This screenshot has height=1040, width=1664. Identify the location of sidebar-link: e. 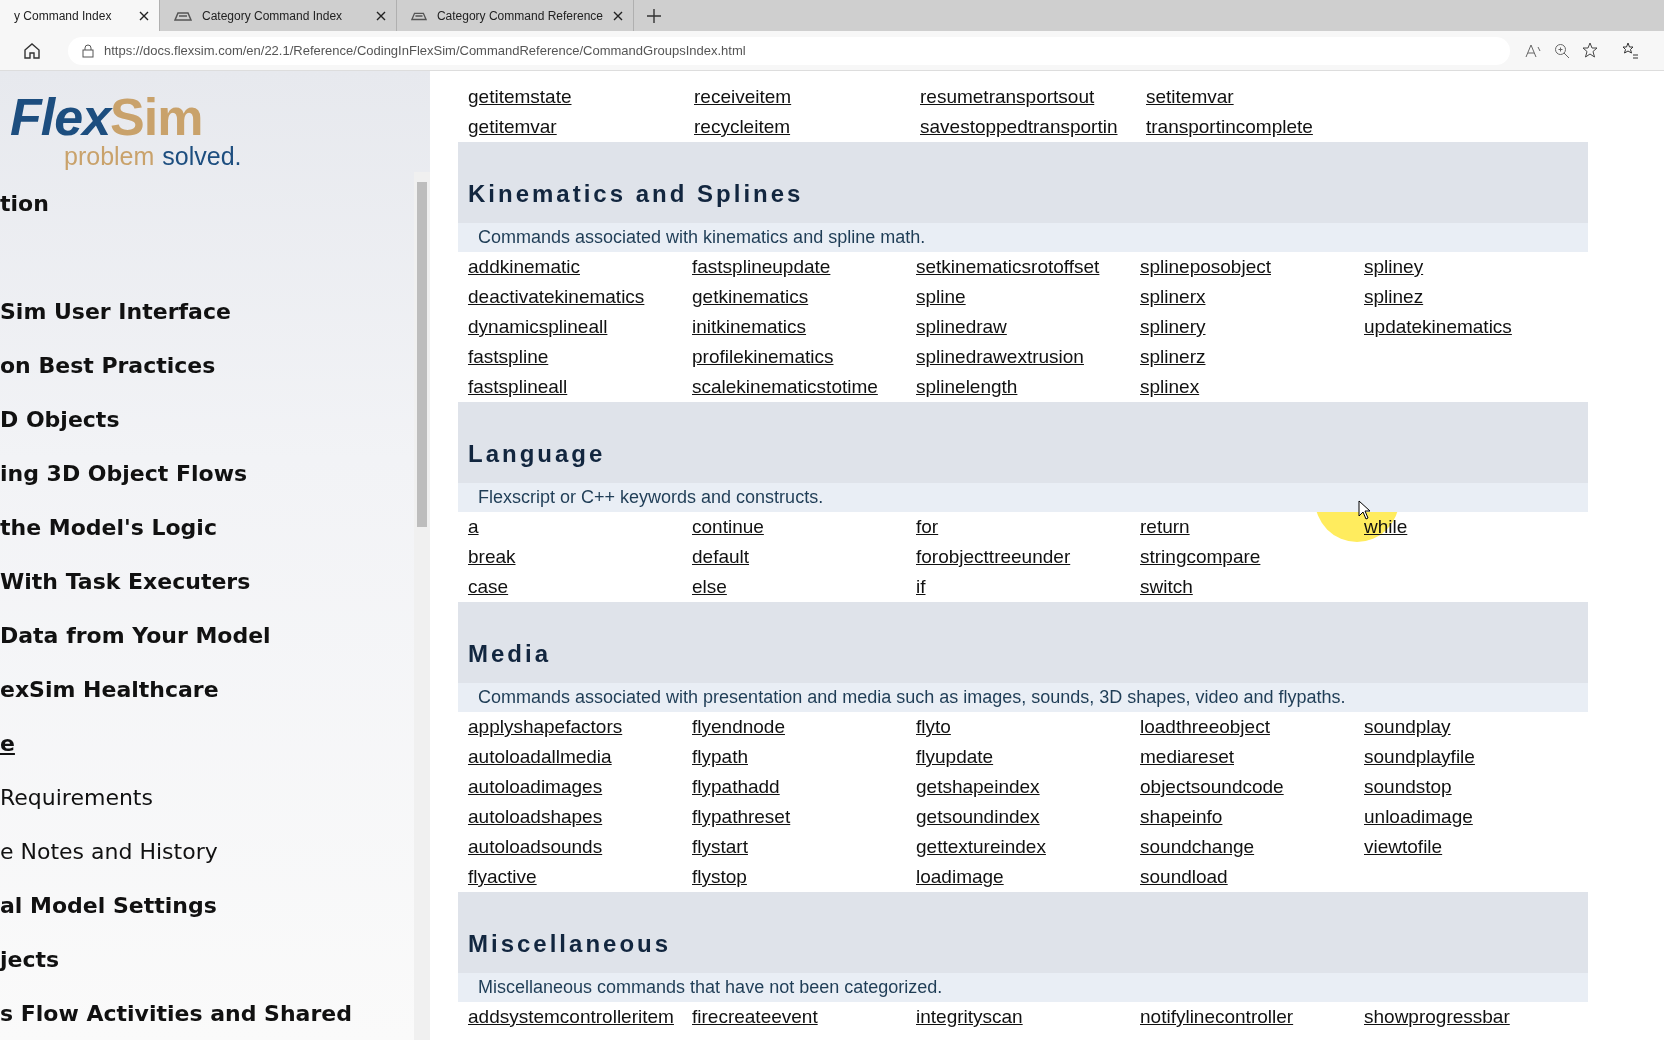
(7, 743).